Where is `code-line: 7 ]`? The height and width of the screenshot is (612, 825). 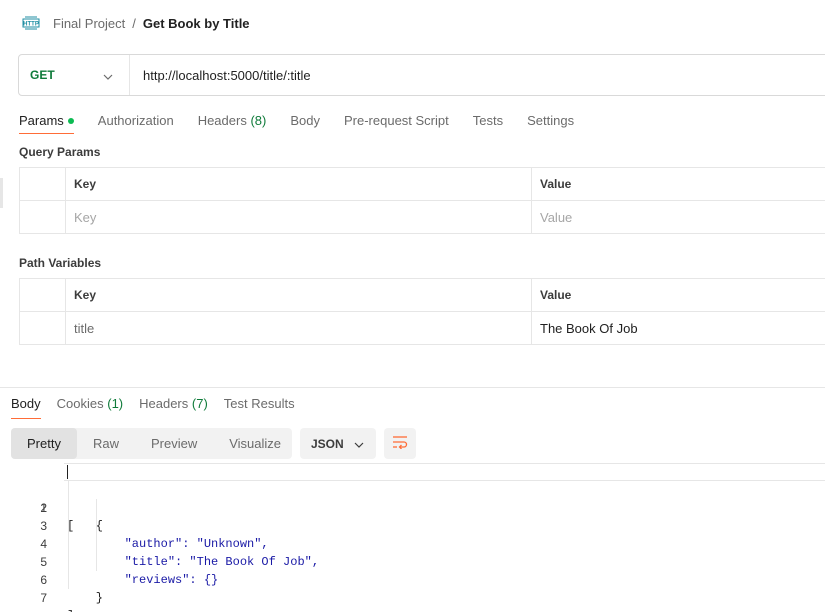 code-line: 7 ] is located at coordinates (412, 591).